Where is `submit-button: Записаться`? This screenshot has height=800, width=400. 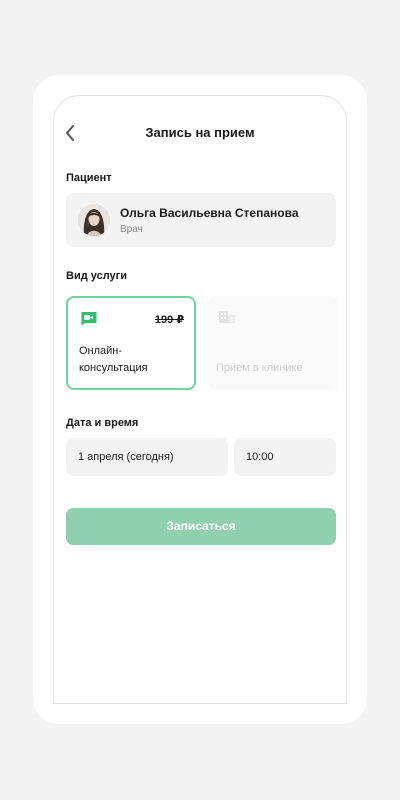 submit-button: Записаться is located at coordinates (201, 526).